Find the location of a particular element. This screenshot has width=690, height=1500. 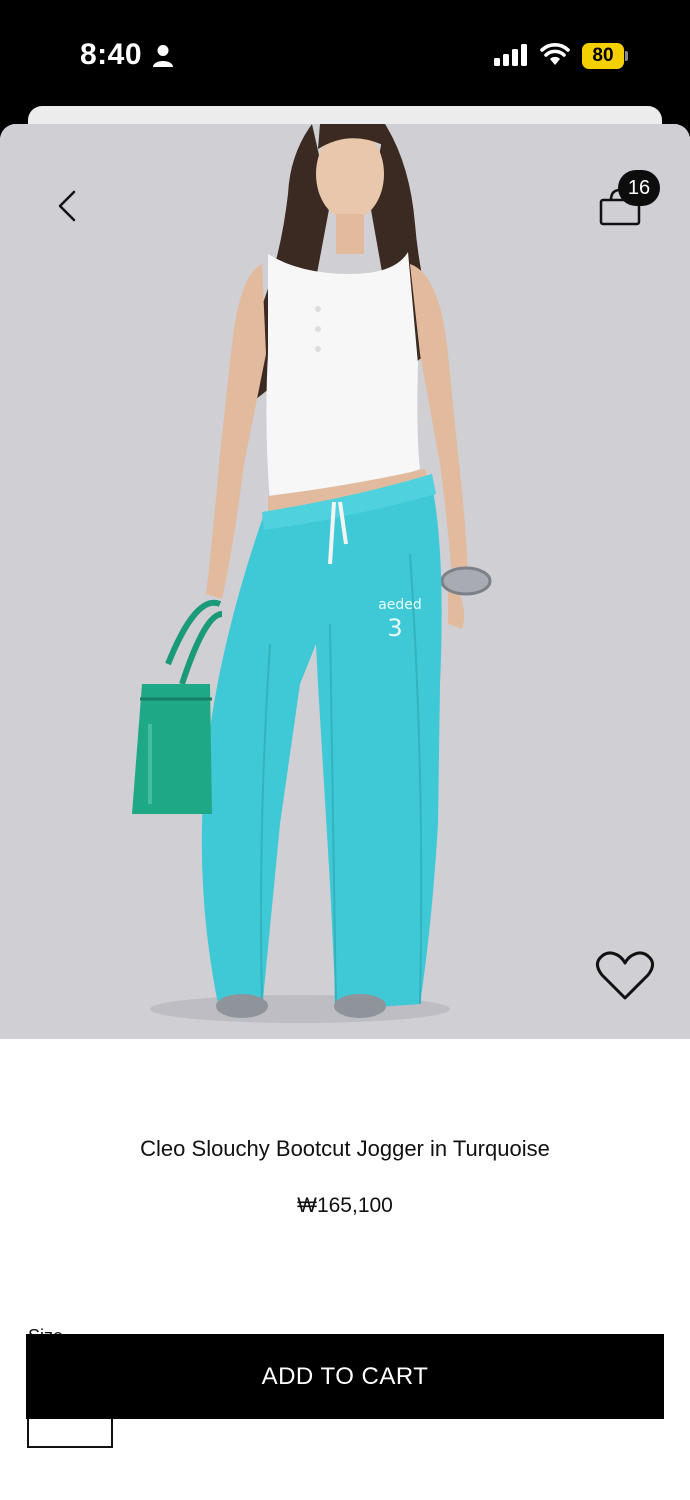

svg-text: aeded is located at coordinates (400, 605).